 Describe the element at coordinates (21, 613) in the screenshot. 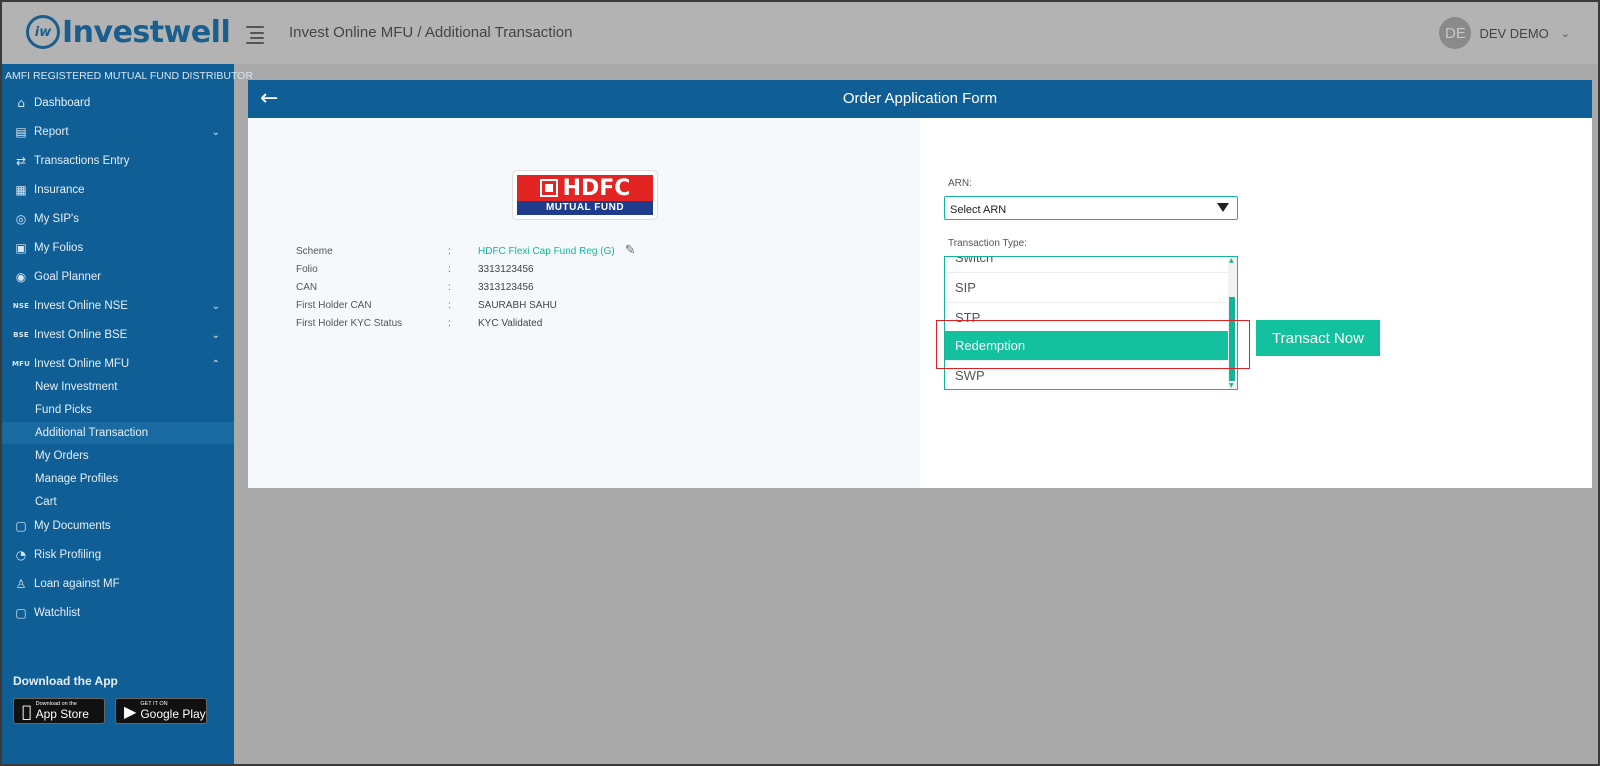

I see `watchlist-icon: ▢` at that location.